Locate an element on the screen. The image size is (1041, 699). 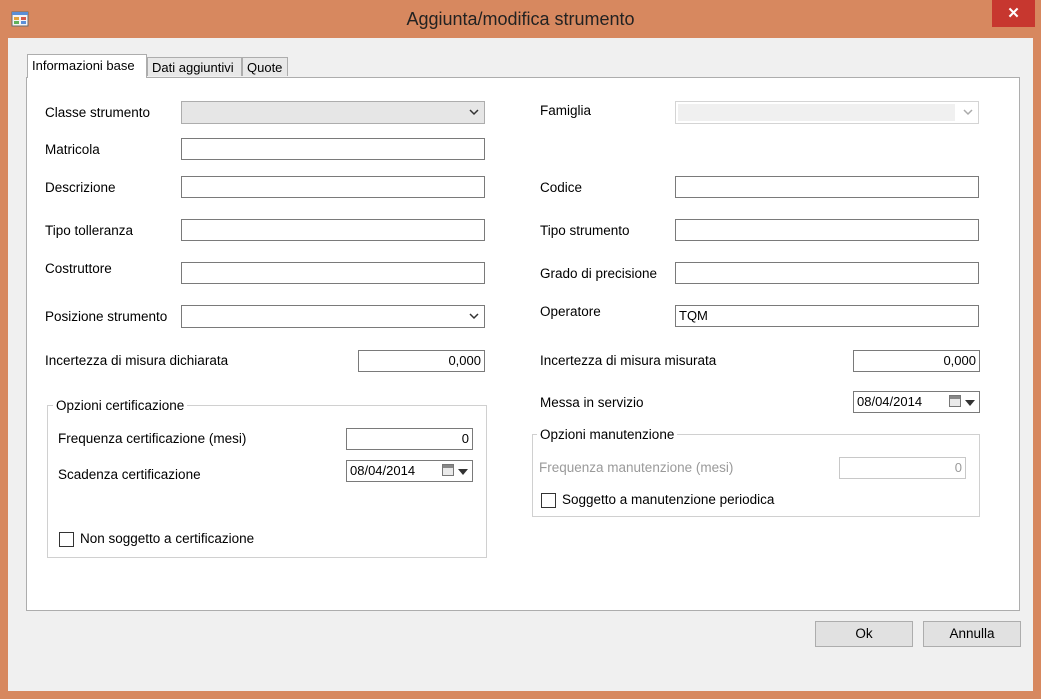
scadenza-certificazione-label: Scadenza certificazione is located at coordinates (129, 474).